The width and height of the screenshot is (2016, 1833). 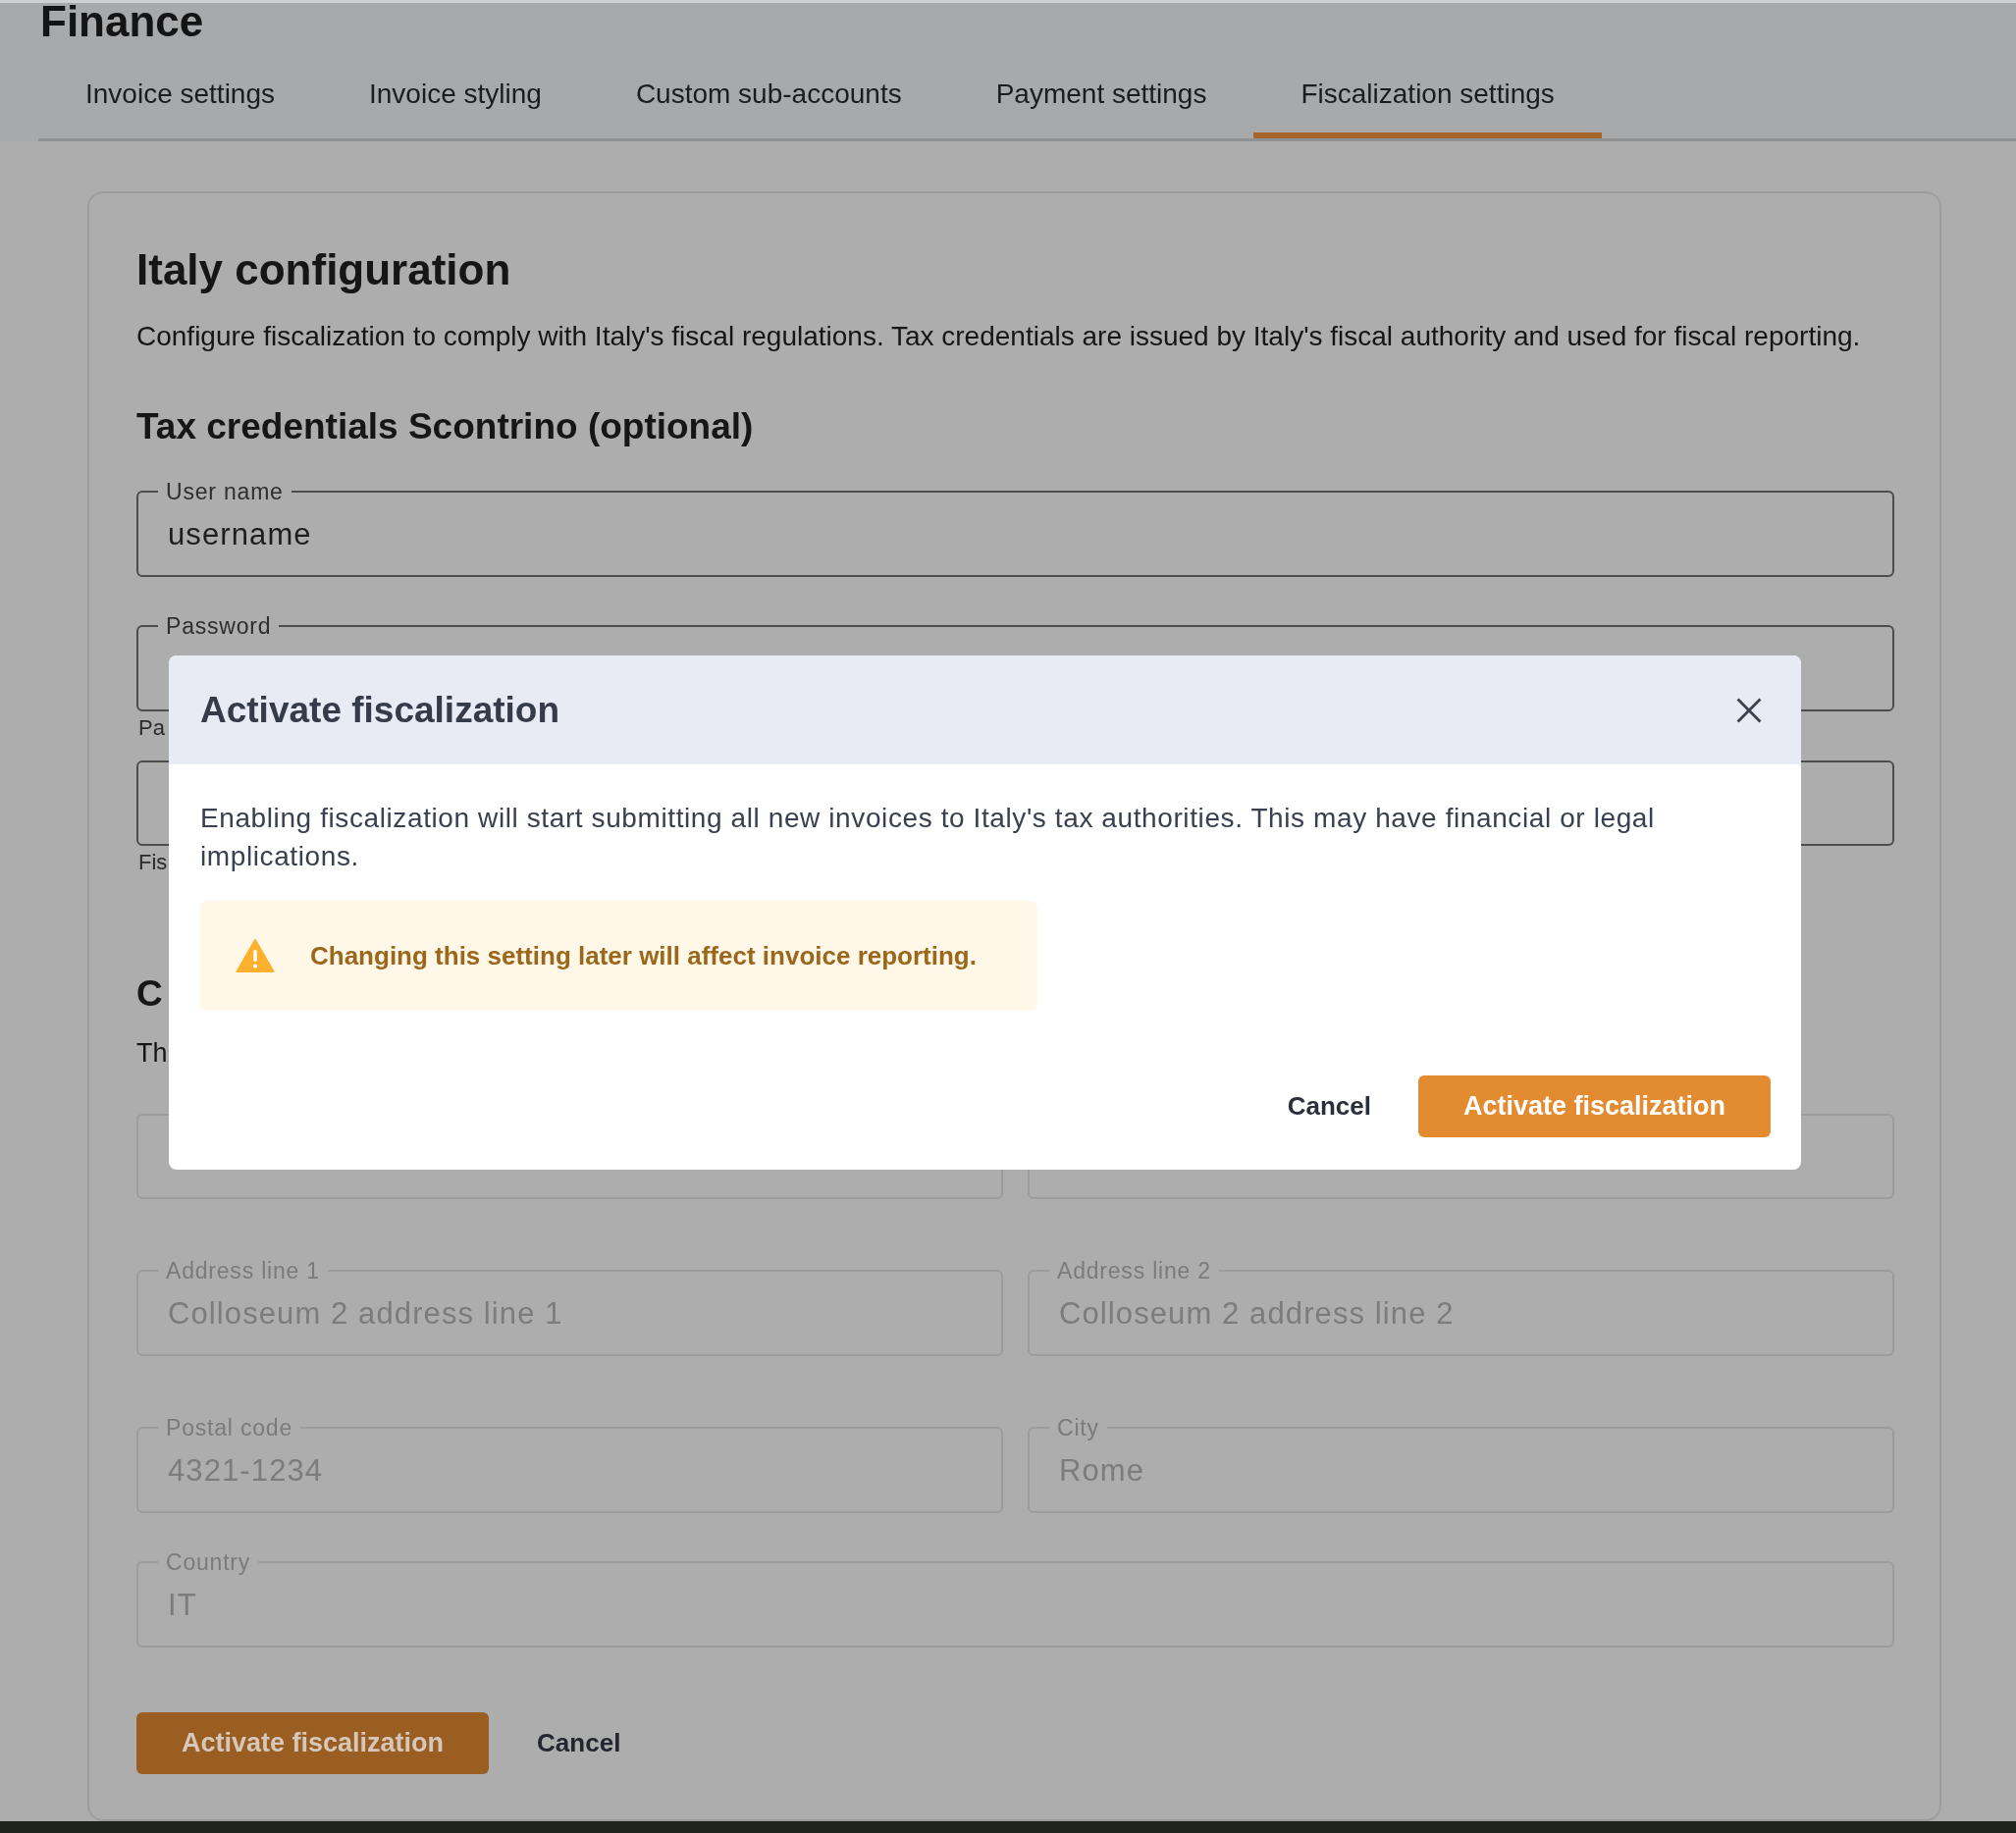 I want to click on helper-text: Pa, so click(x=151, y=728).